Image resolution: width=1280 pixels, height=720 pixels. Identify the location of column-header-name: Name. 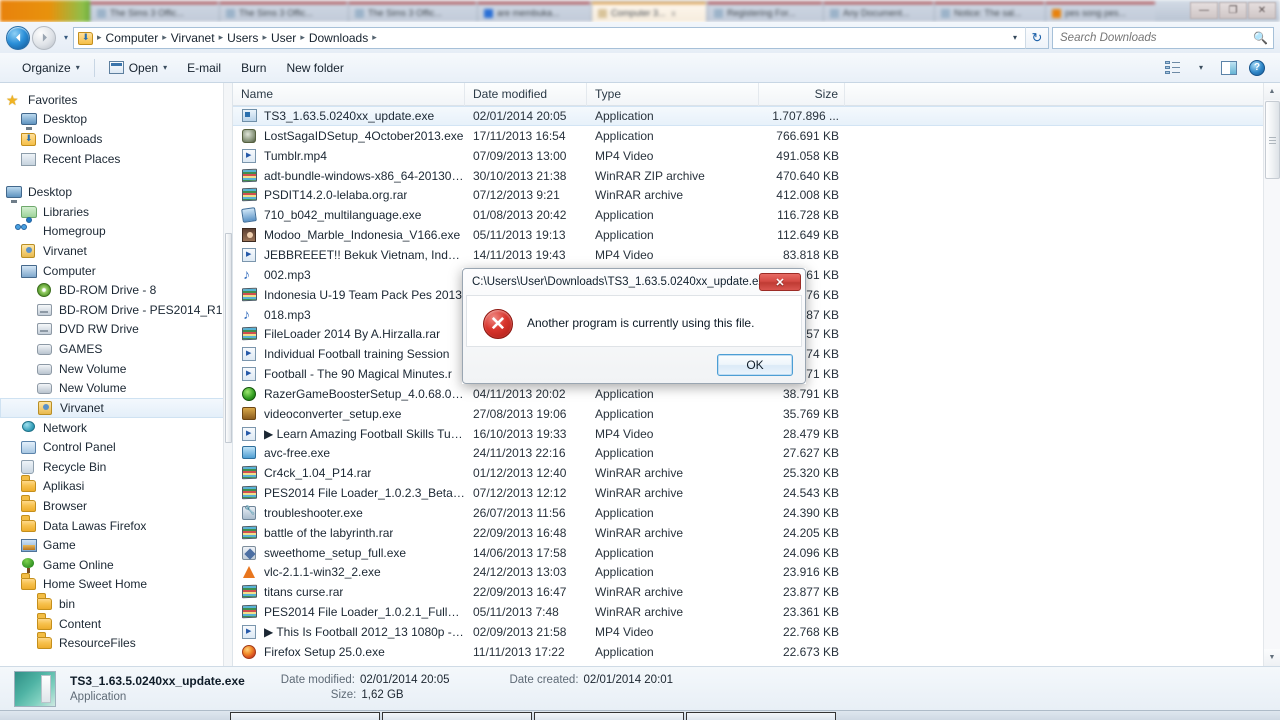
(349, 94).